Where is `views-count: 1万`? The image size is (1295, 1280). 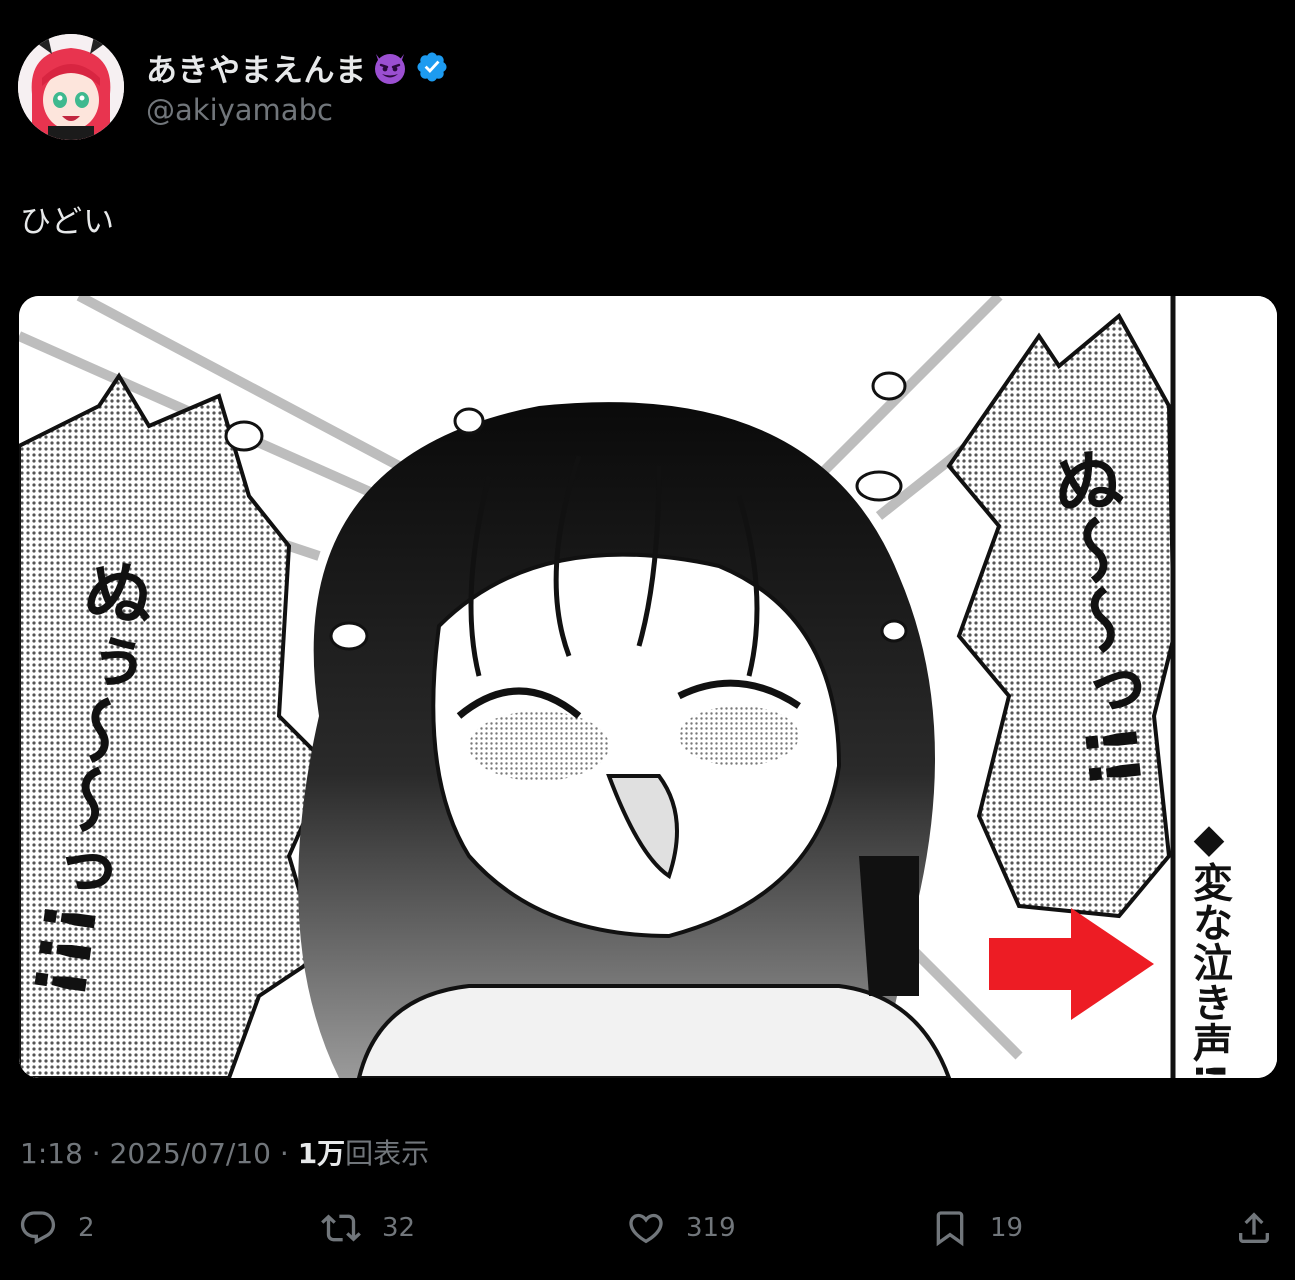
views-count: 1万 is located at coordinates (321, 1153).